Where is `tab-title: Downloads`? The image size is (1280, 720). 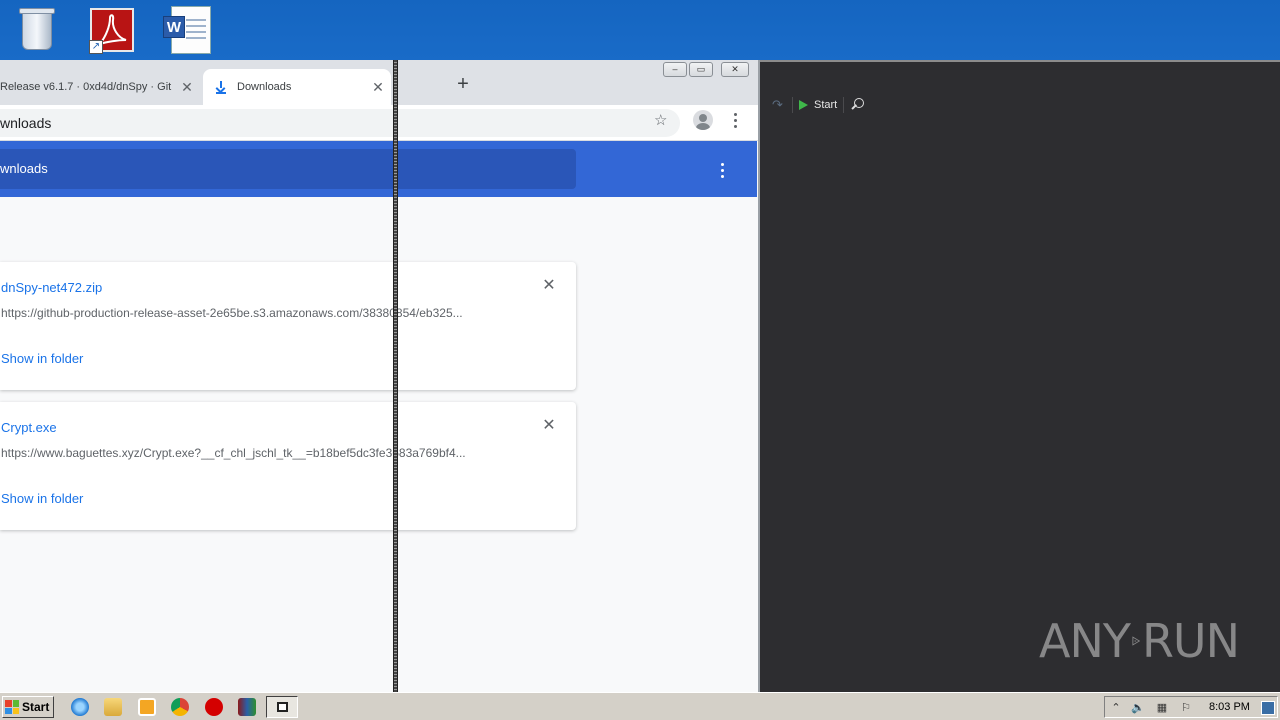
tab-title: Downloads is located at coordinates (264, 87).